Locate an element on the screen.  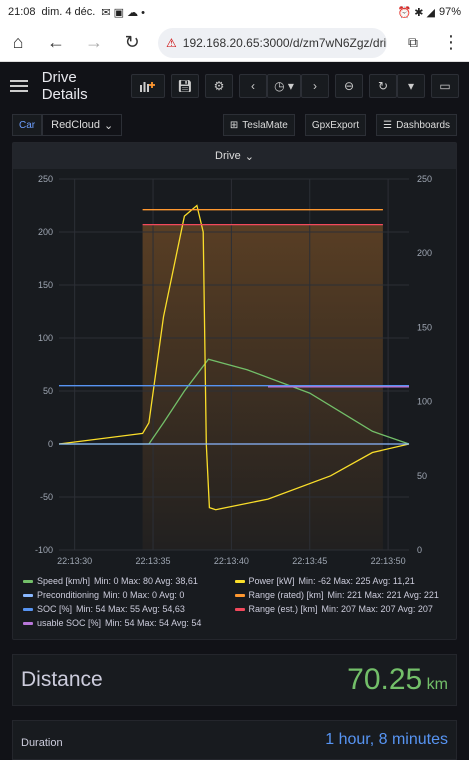
x-tick-label: 22:13:35 is located at coordinates (153, 561).